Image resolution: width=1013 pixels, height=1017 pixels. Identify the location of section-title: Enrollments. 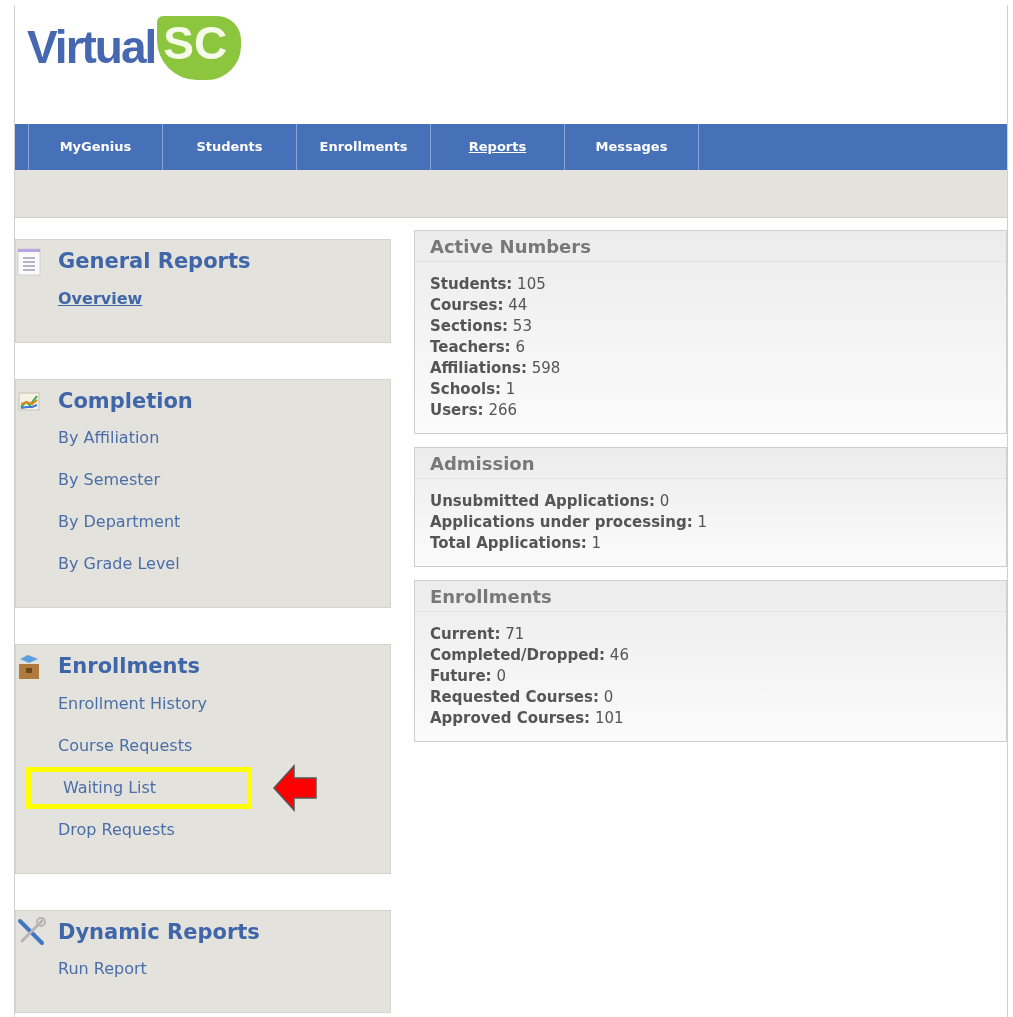
(129, 666).